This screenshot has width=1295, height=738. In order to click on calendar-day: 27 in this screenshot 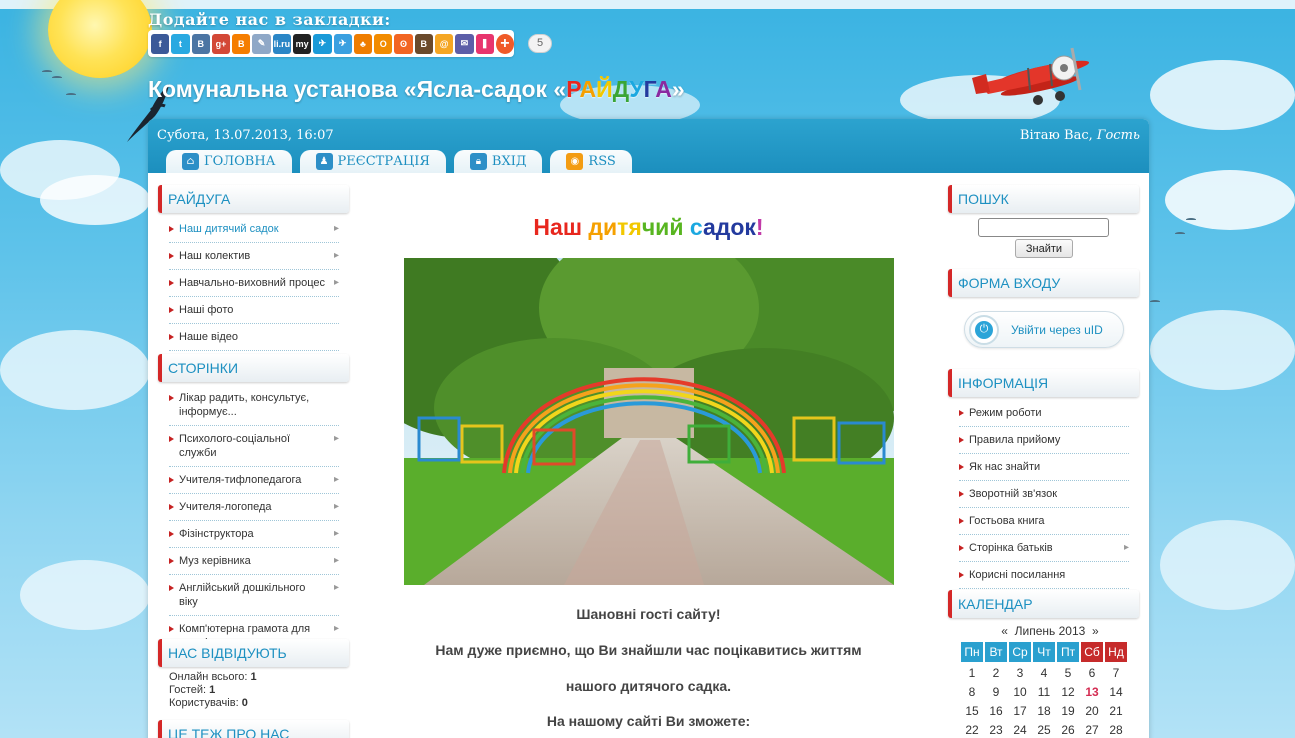, I will do `click(1092, 729)`.